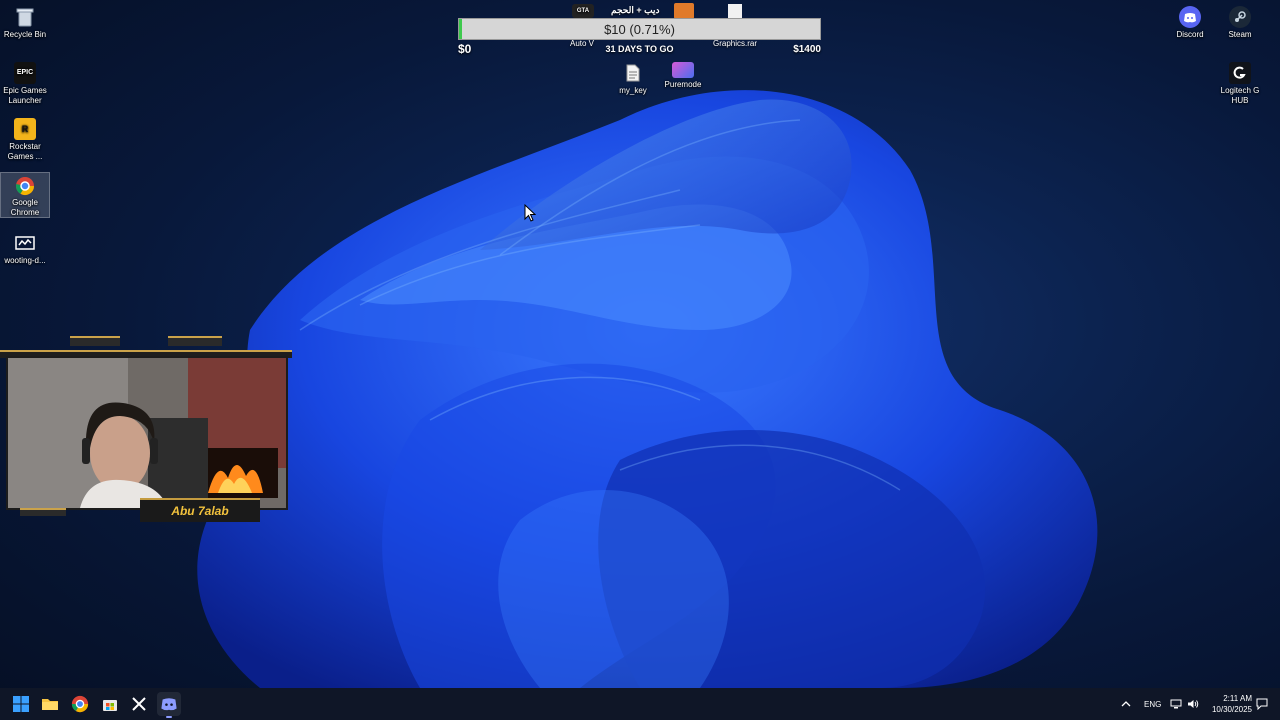 The image size is (1280, 720). I want to click on notifications-button, so click(1262, 704).